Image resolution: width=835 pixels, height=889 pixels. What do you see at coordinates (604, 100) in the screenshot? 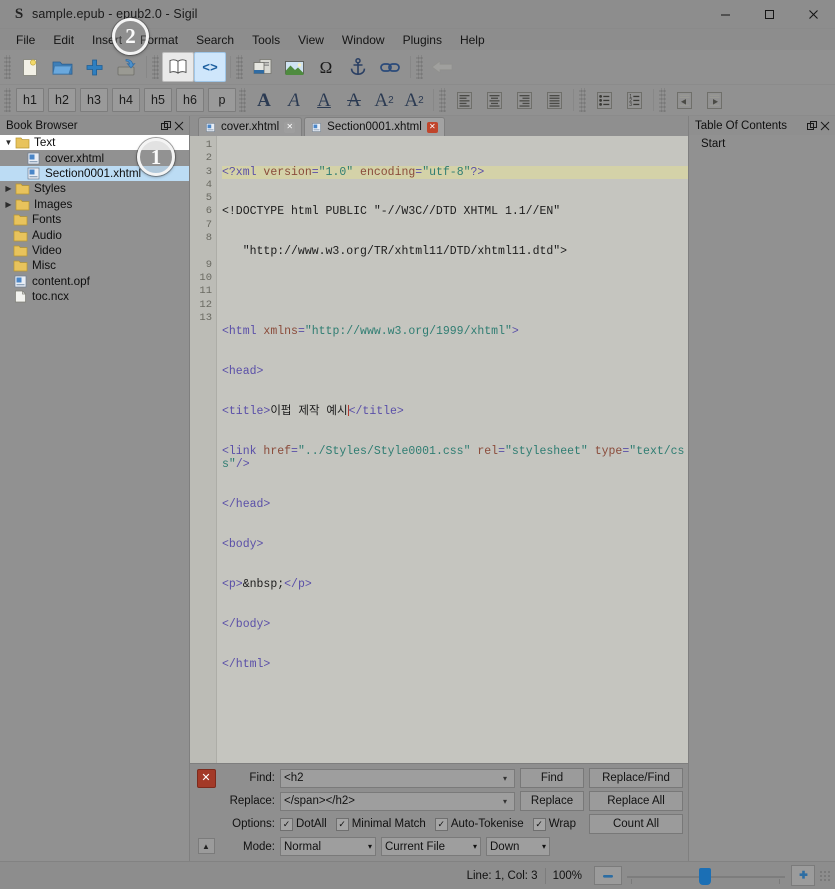
I see `bullet-list-icon` at bounding box center [604, 100].